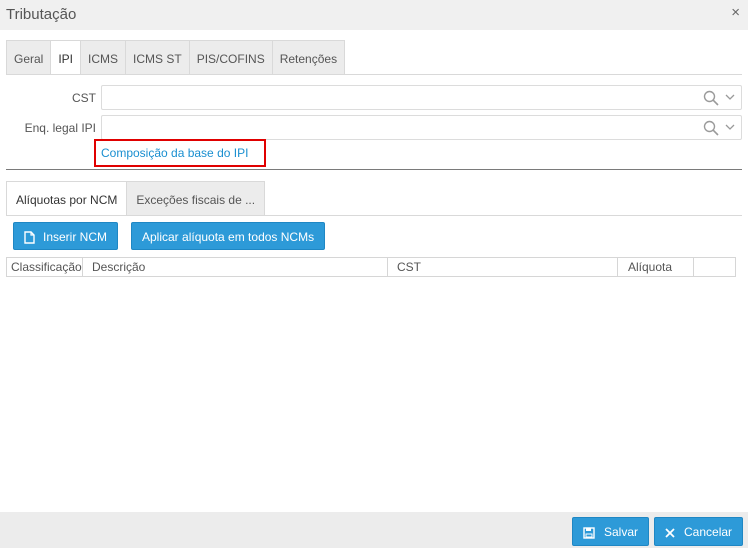  I want to click on close-icon: ×, so click(735, 12).